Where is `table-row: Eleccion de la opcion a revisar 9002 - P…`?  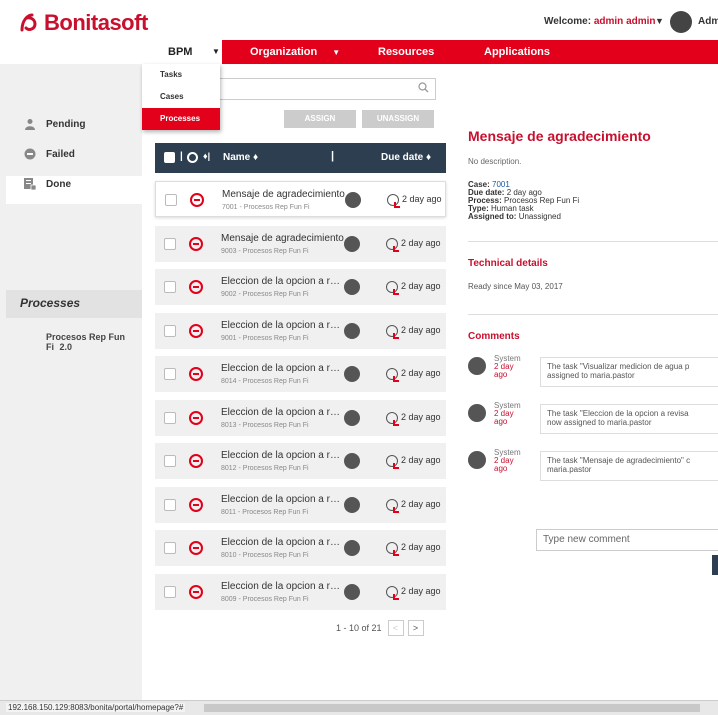
table-row: Eleccion de la opcion a revisar 9002 - P… is located at coordinates (300, 287).